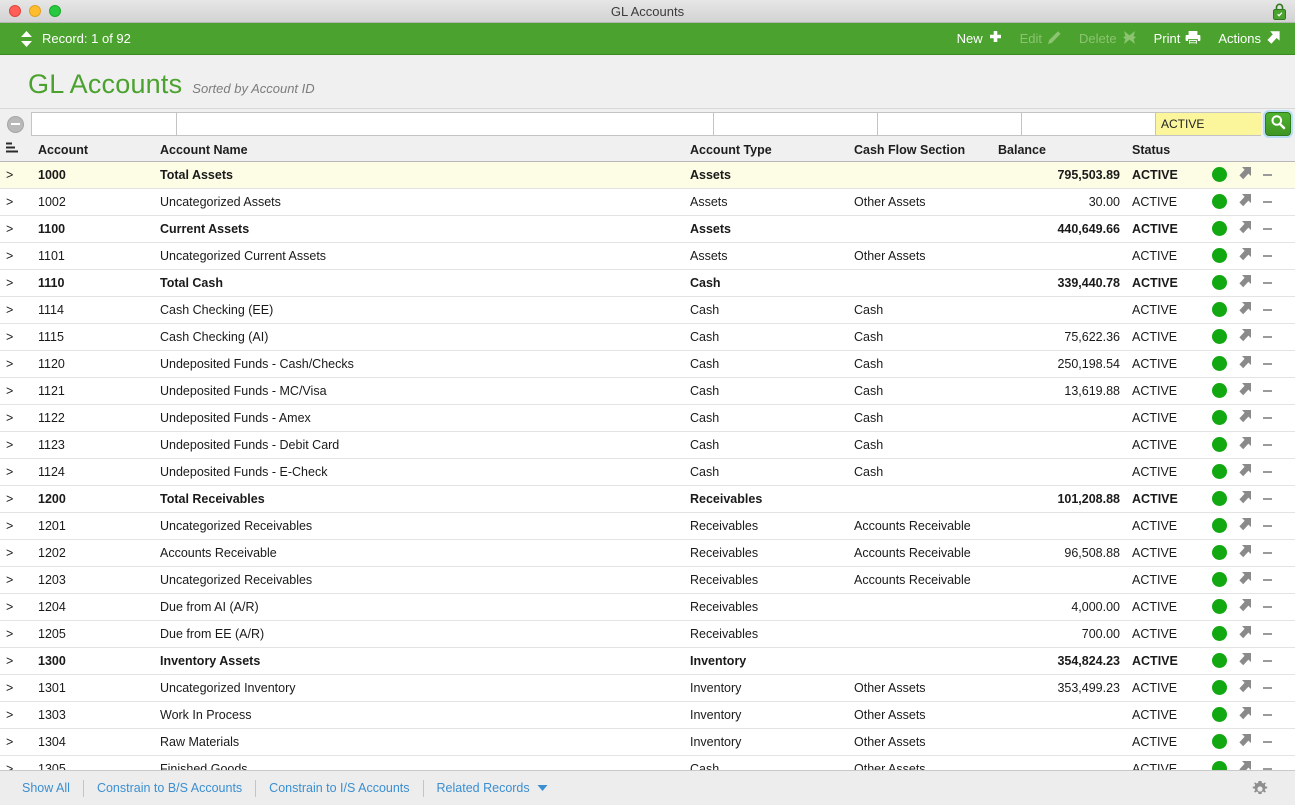  Describe the element at coordinates (419, 150) in the screenshot. I see `column-header-account-name: Account Name` at that location.